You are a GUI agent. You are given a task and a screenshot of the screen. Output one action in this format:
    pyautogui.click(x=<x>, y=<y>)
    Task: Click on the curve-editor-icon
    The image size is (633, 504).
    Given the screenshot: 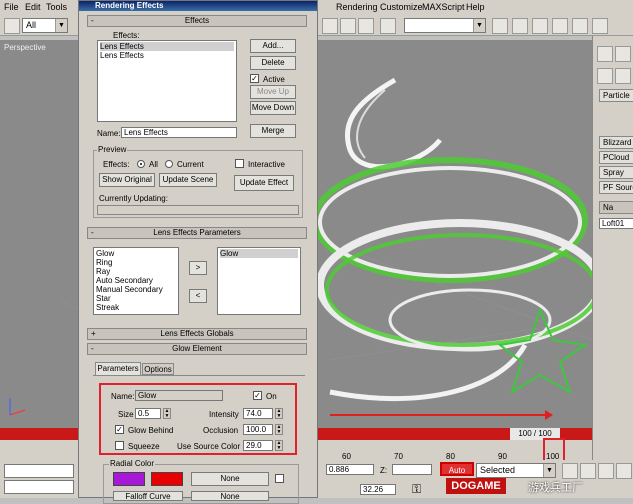 What is the action you would take?
    pyautogui.click(x=500, y=26)
    